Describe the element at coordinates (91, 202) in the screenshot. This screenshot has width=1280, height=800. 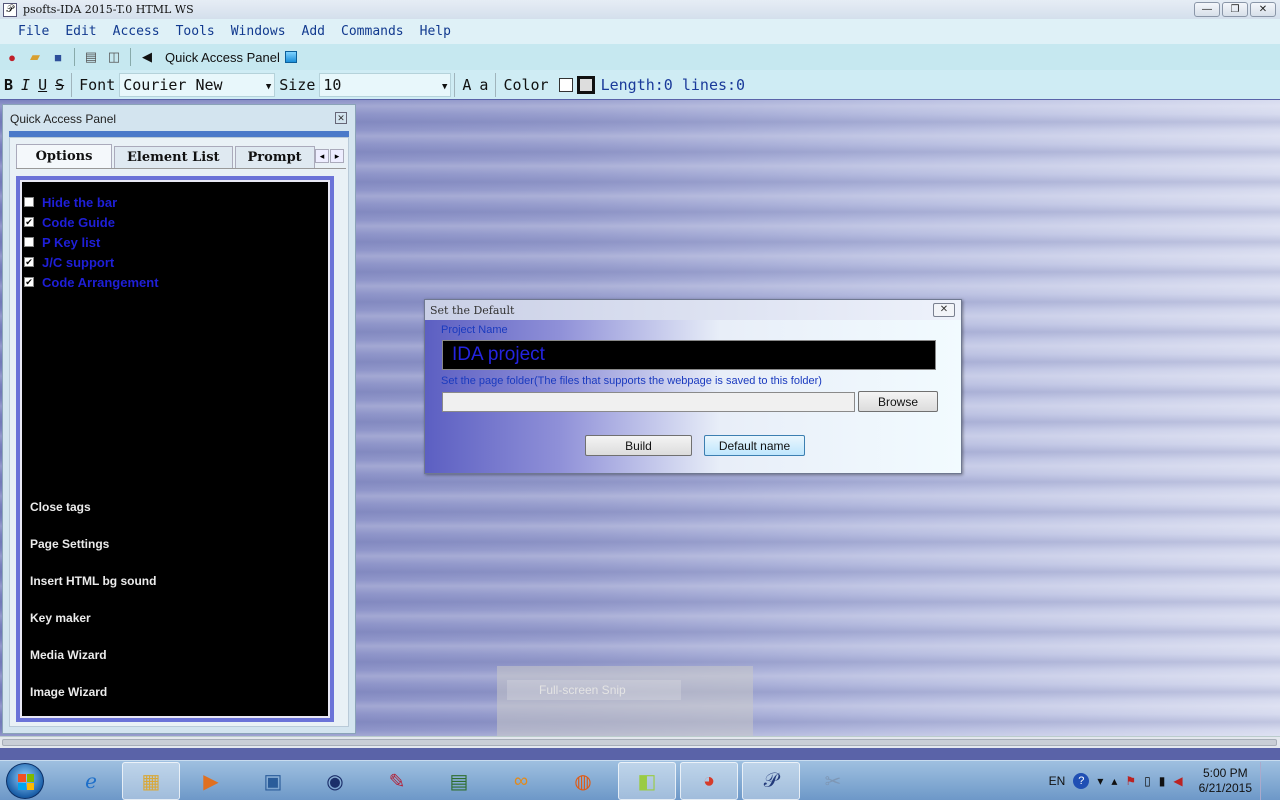
I see `option-hide-the-bar: Hide the bar` at that location.